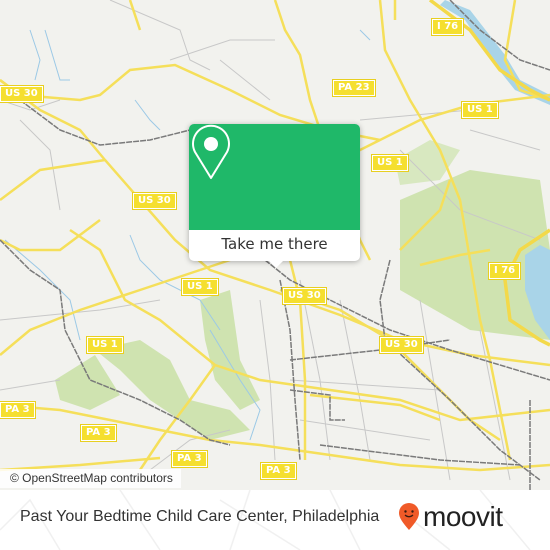  What do you see at coordinates (354, 88) in the screenshot?
I see `route-shield: PA 23` at bounding box center [354, 88].